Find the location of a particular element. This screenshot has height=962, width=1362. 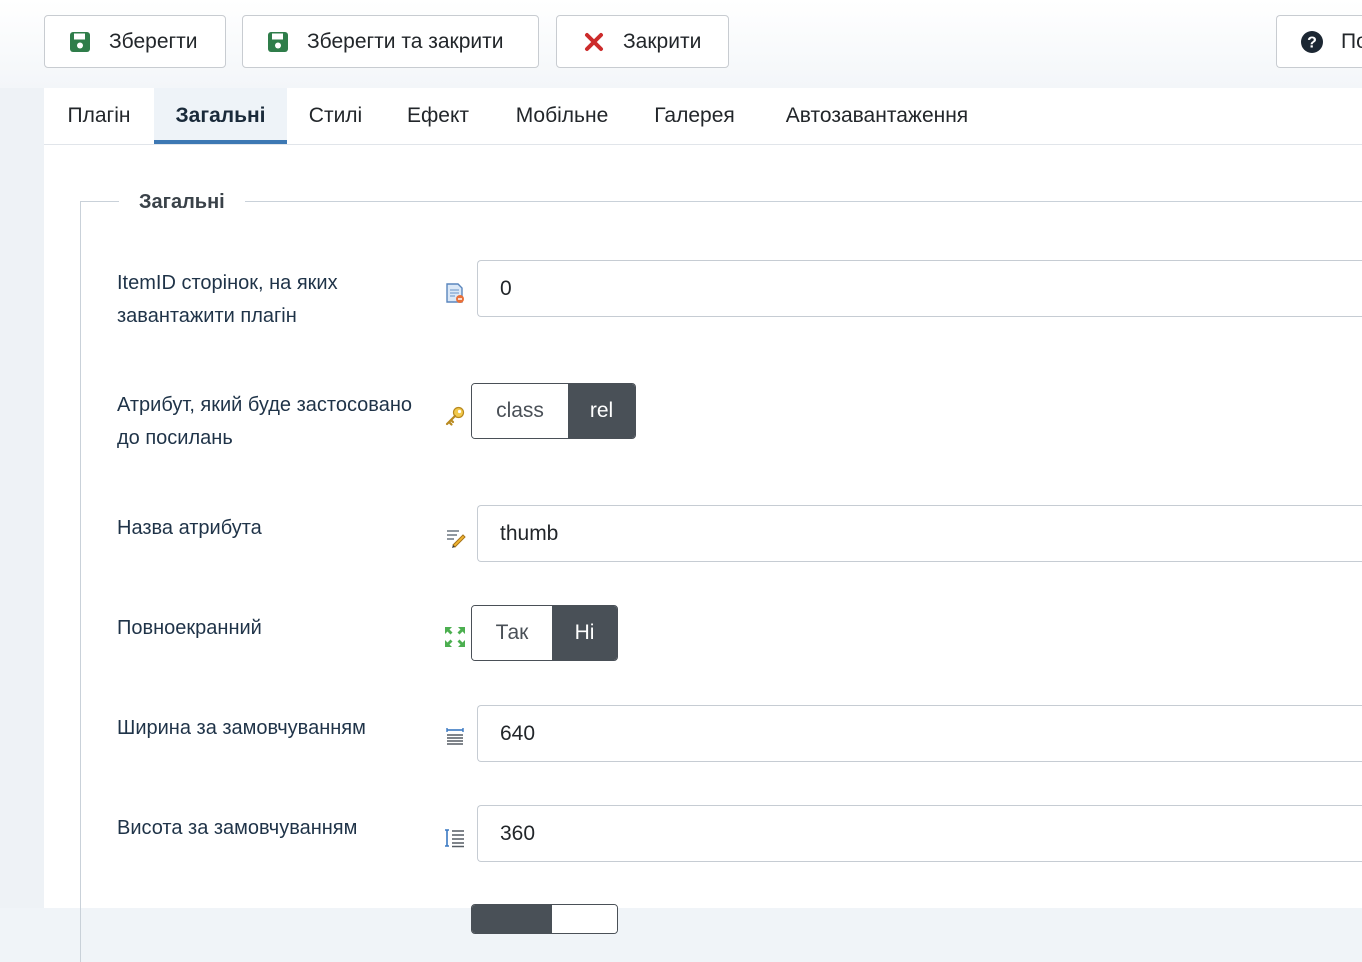

default-height-input: 360 is located at coordinates (919, 833).